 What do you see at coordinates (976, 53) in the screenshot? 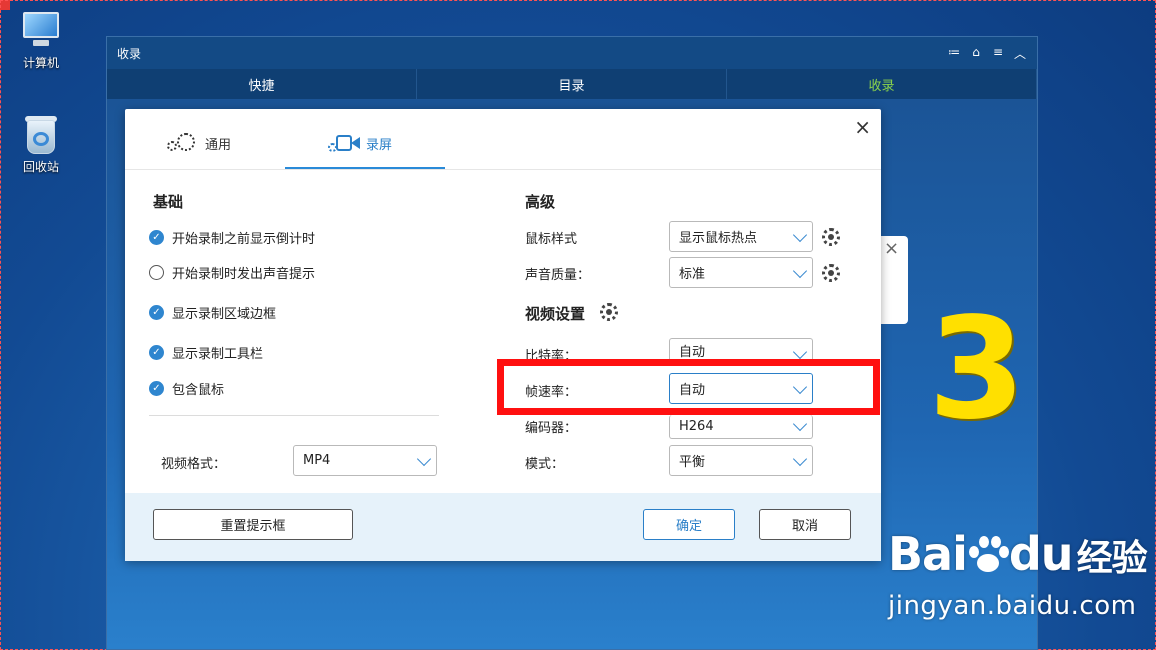
I see `lock-icon: ⌂` at bounding box center [976, 53].